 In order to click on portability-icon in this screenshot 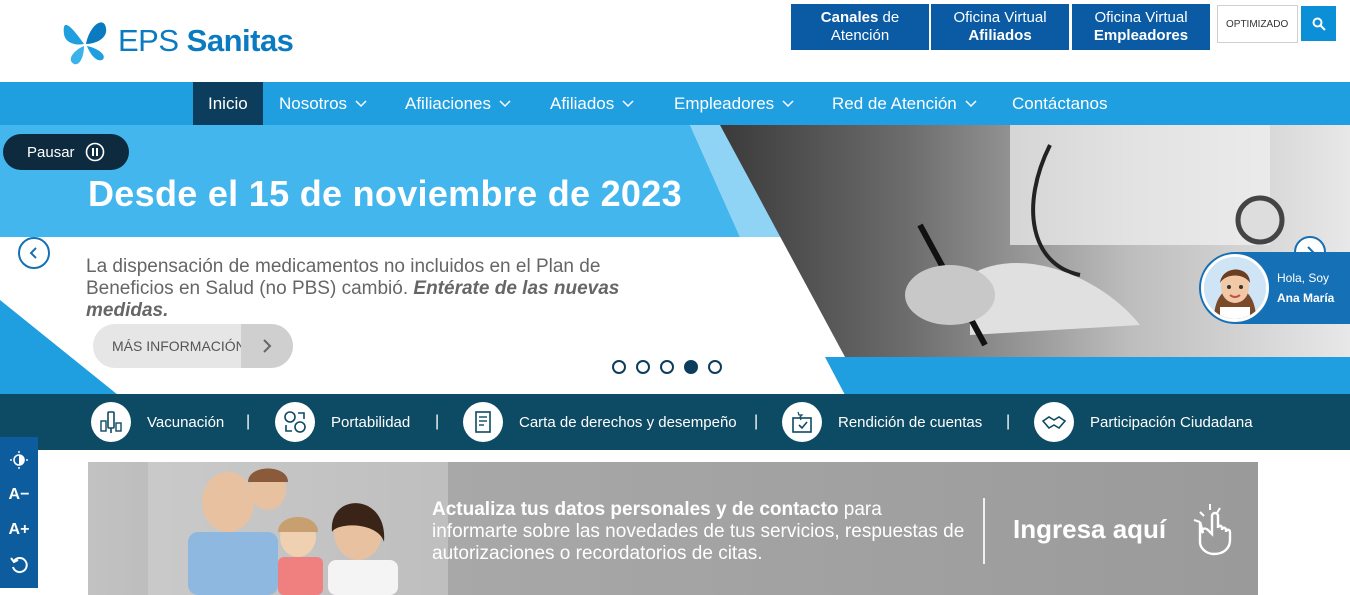, I will do `click(295, 422)`.